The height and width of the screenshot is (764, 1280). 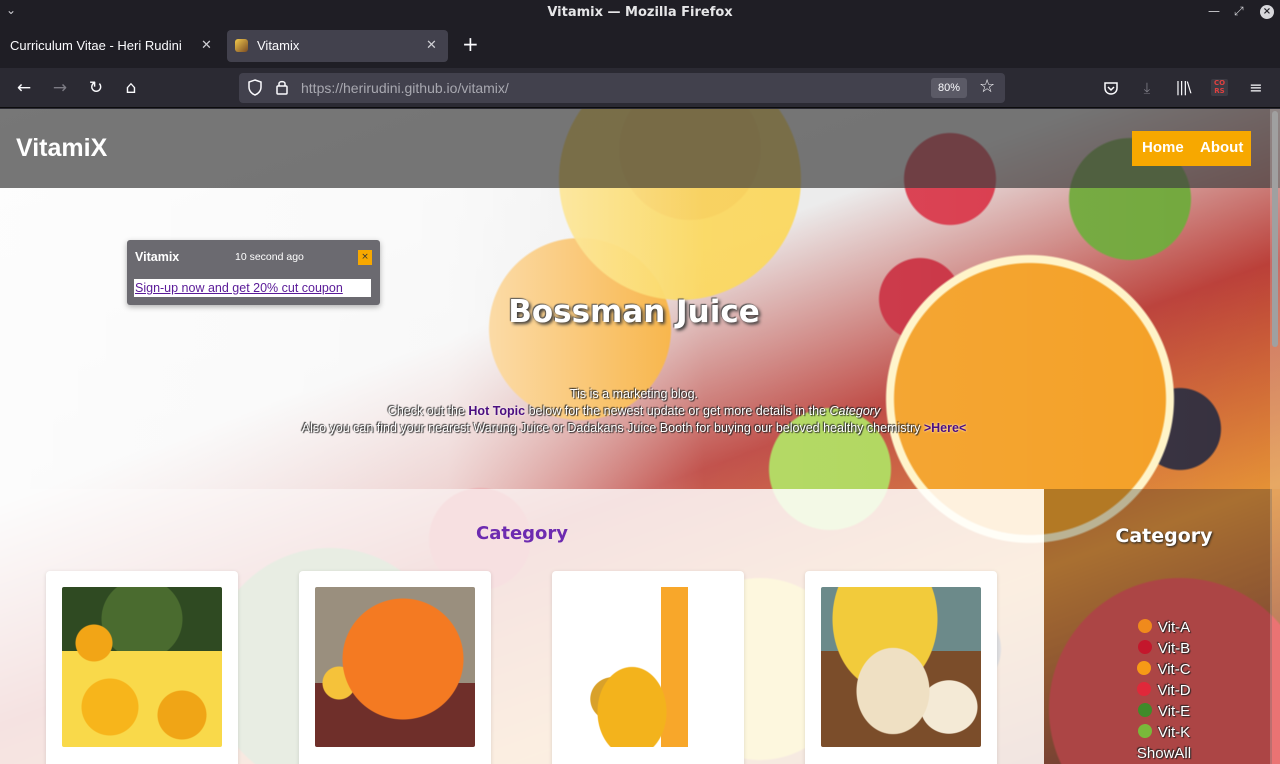 I want to click on sidebar-item-vit-e: Vit-E, so click(x=1162, y=711).